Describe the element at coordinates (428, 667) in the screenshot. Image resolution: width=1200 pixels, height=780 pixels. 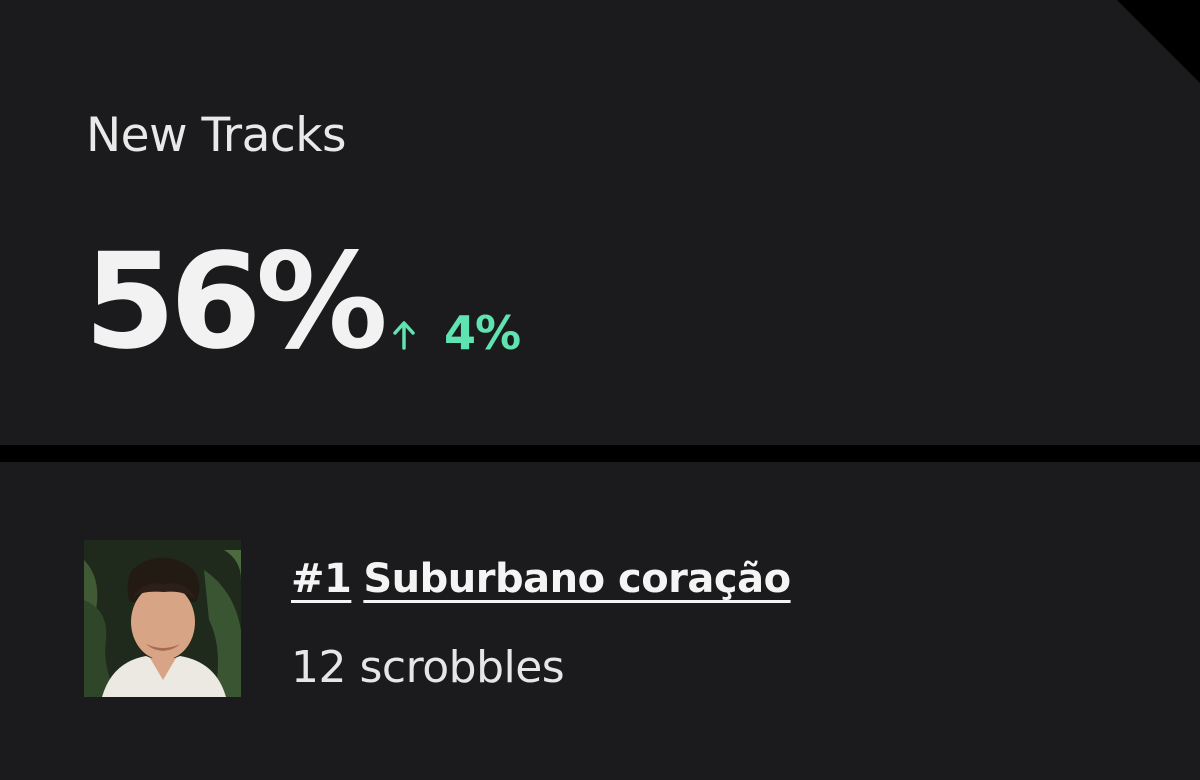
I see `track-scrobble-count: 12 scrobbles` at that location.